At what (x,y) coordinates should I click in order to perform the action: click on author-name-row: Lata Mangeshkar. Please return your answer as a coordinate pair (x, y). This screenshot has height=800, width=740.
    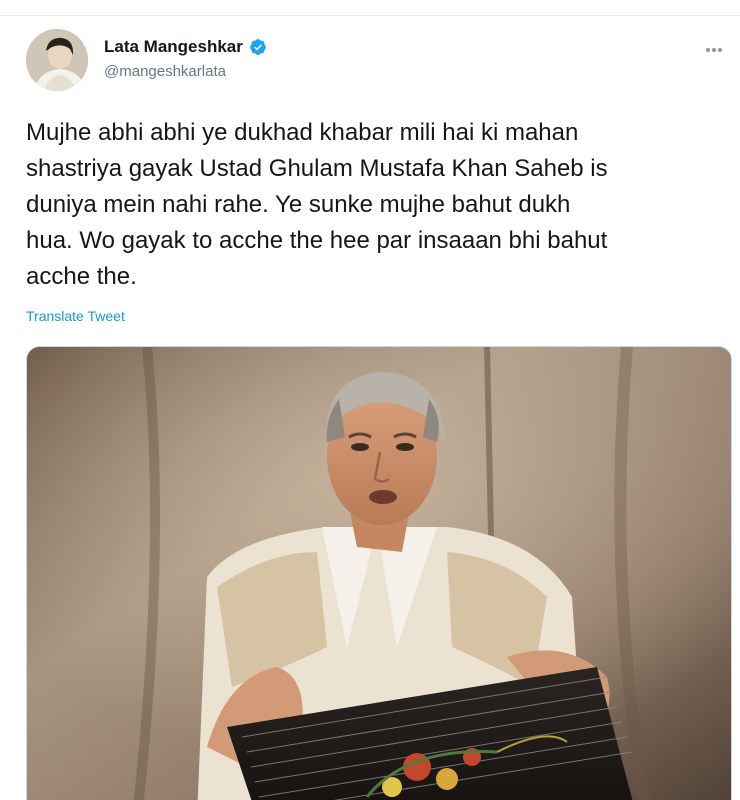
    Looking at the image, I should click on (185, 47).